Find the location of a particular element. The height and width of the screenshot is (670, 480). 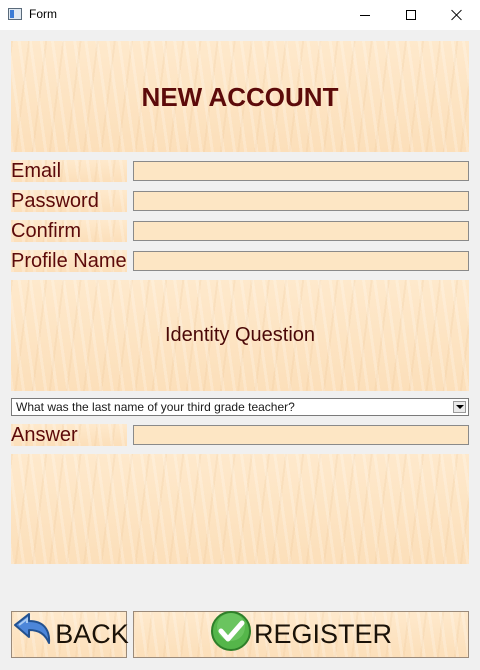

identity-question-heading: Identity Question is located at coordinates (240, 335).